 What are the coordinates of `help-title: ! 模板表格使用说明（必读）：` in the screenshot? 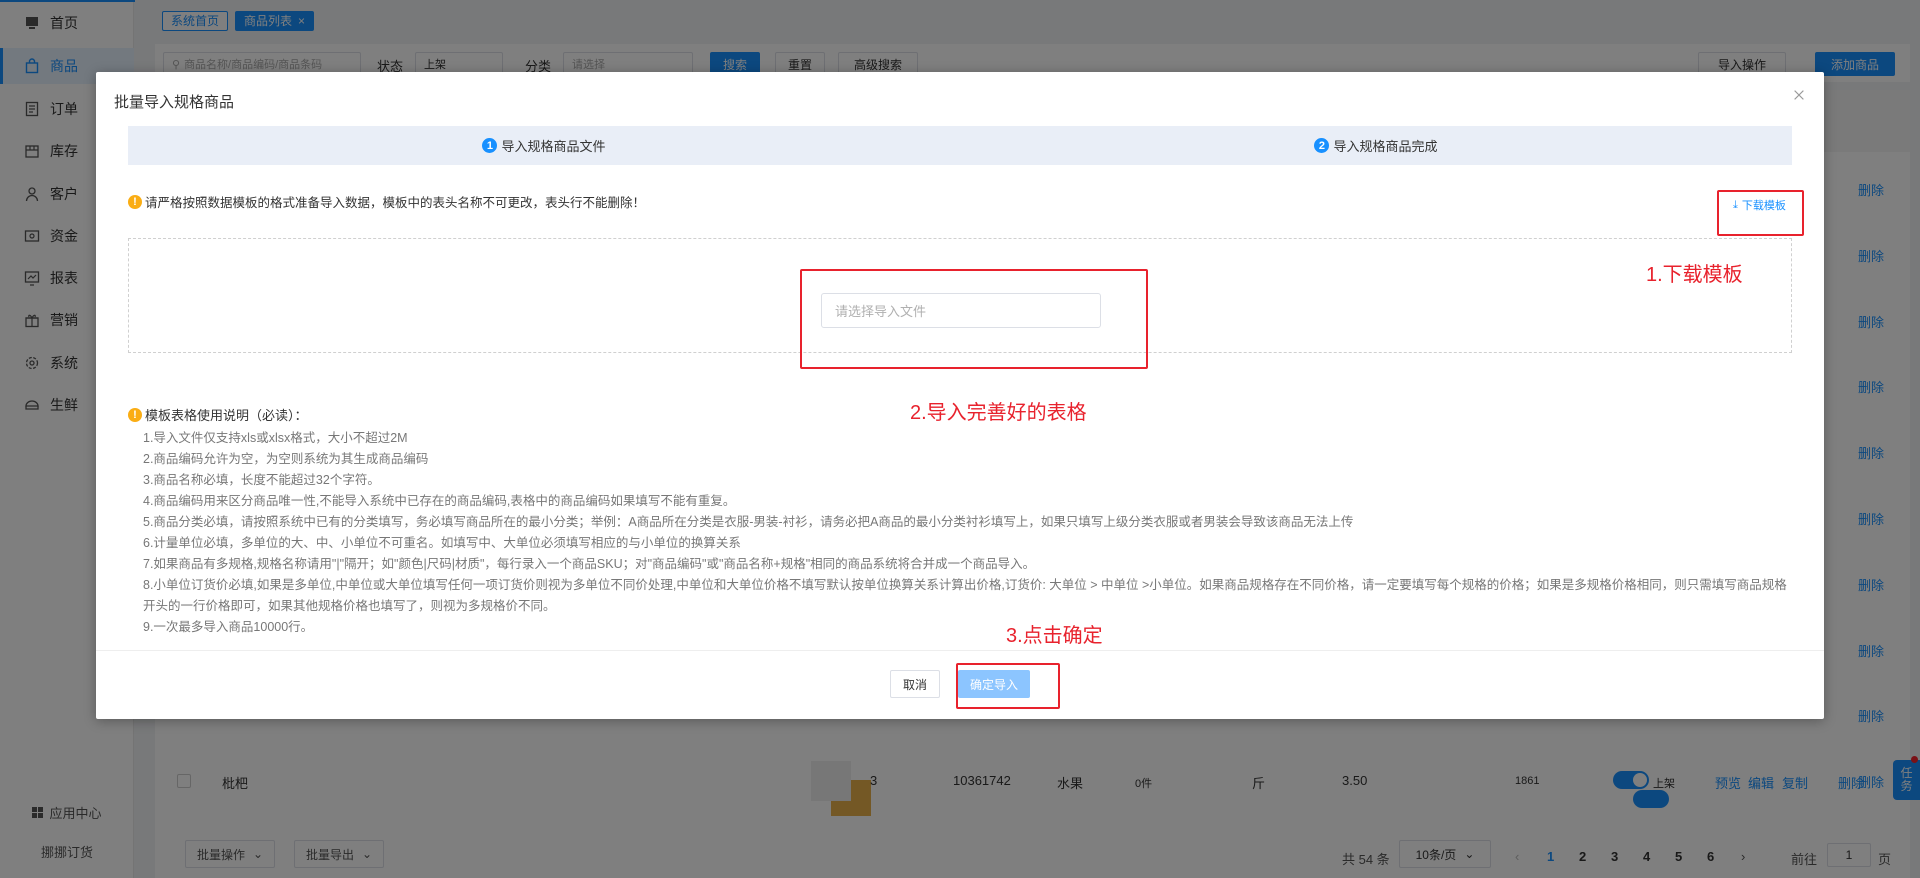 It's located at (218, 414).